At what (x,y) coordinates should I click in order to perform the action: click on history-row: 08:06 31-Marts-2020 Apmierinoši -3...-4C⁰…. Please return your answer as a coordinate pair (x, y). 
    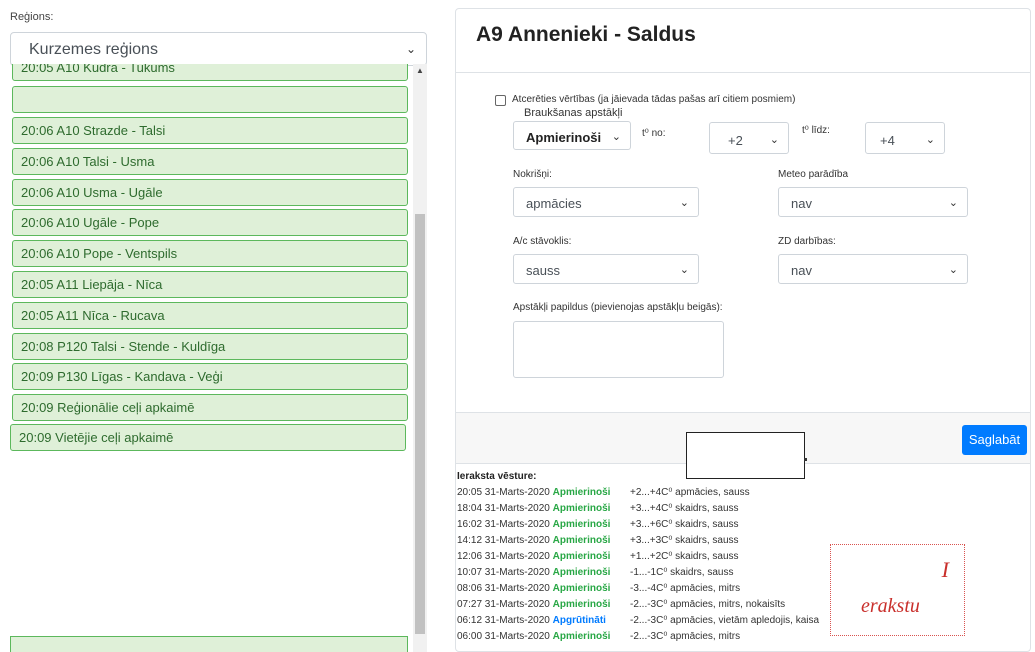
    Looking at the image, I should click on (598, 588).